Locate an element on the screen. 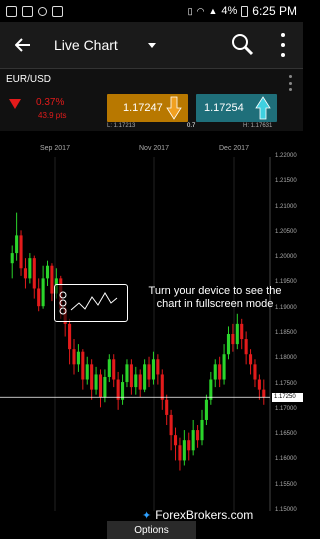 This screenshot has width=320, height=539. battery-text: 4% is located at coordinates (229, 11).